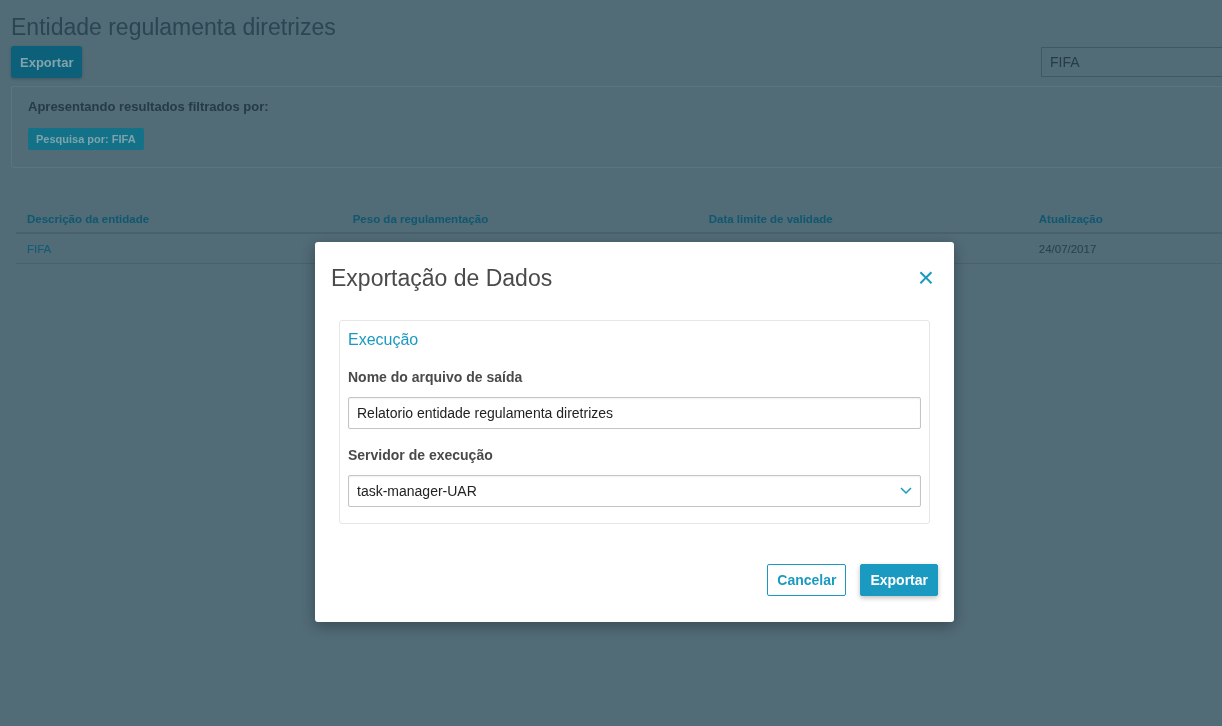 This screenshot has height=726, width=1222. What do you see at coordinates (634, 491) in the screenshot?
I see `select-field: task-manager-UAR` at bounding box center [634, 491].